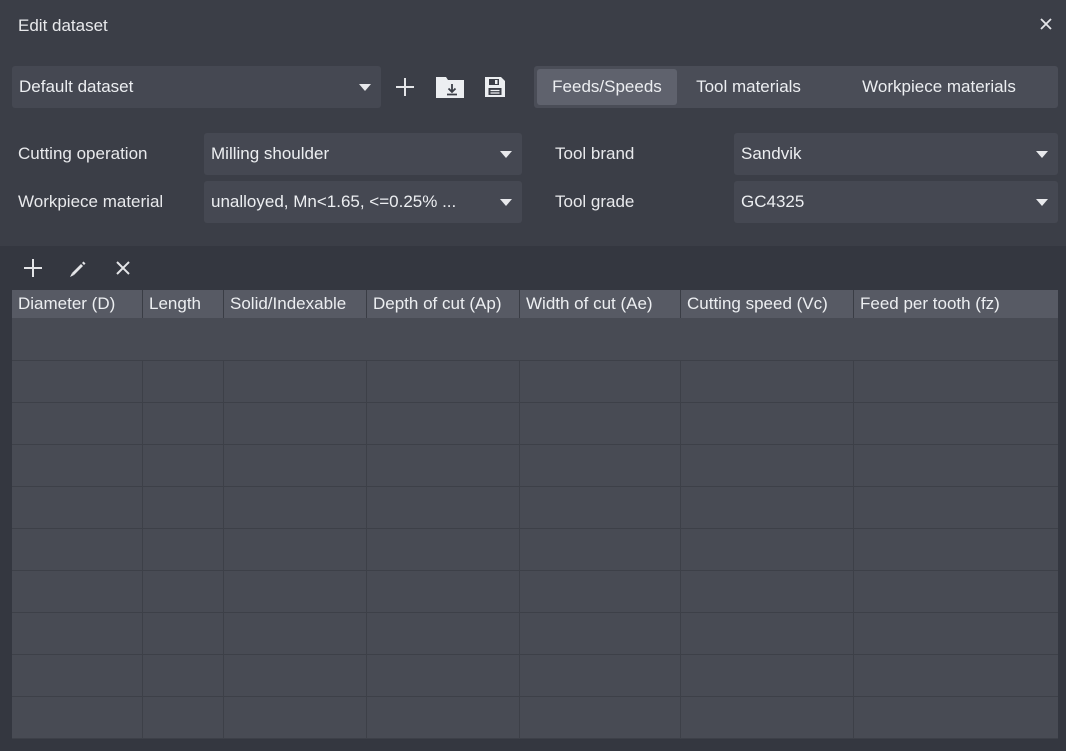  What do you see at coordinates (63, 25) in the screenshot?
I see `dialog-title: Edit dataset` at bounding box center [63, 25].